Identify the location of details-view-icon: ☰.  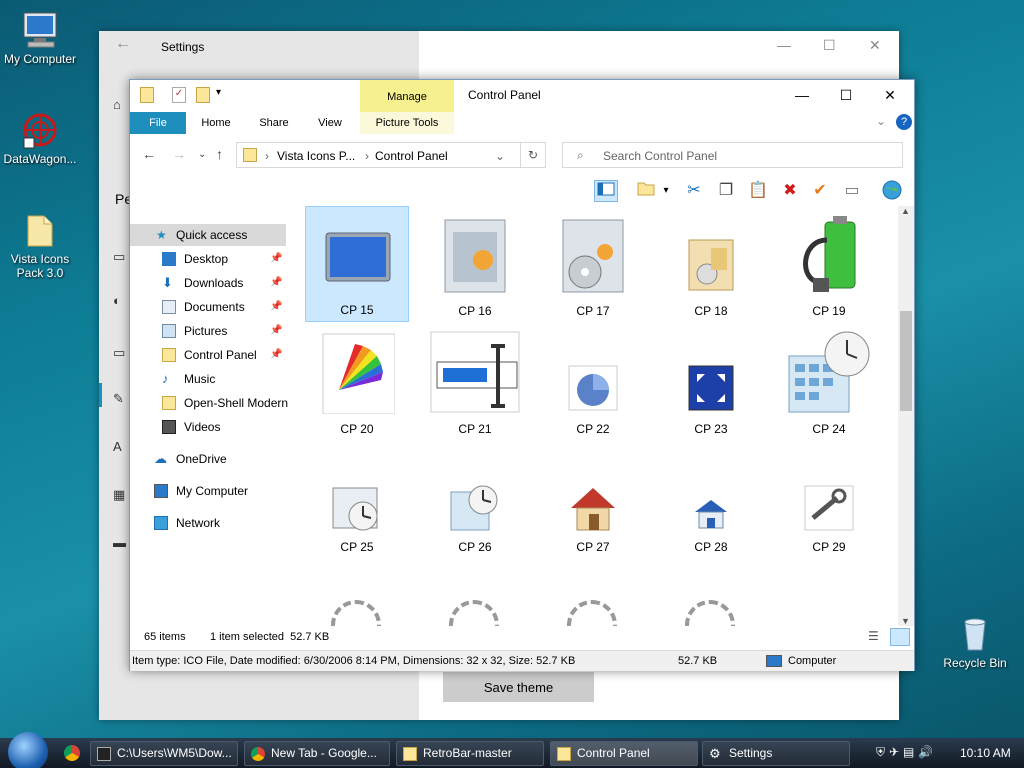
(873, 636).